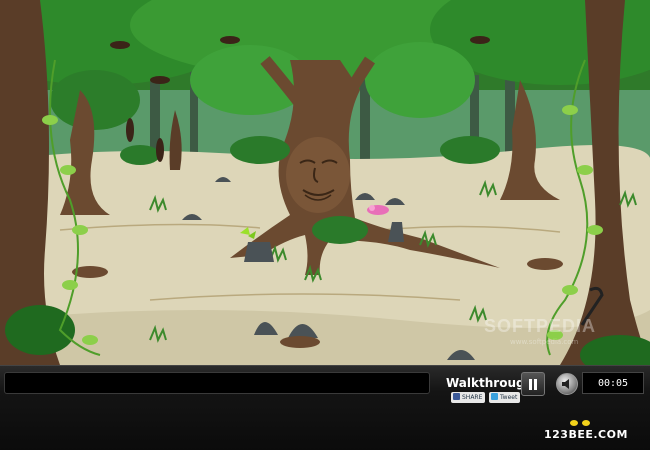 This screenshot has height=450, width=650. I want to click on rock, so click(259, 252).